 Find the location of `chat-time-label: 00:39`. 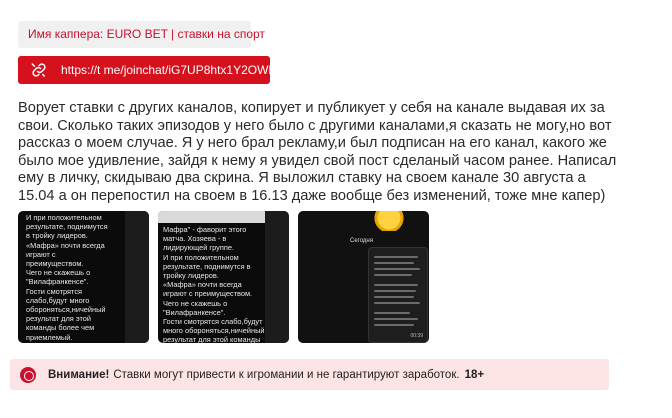

chat-time-label: 00:39 is located at coordinates (416, 336).